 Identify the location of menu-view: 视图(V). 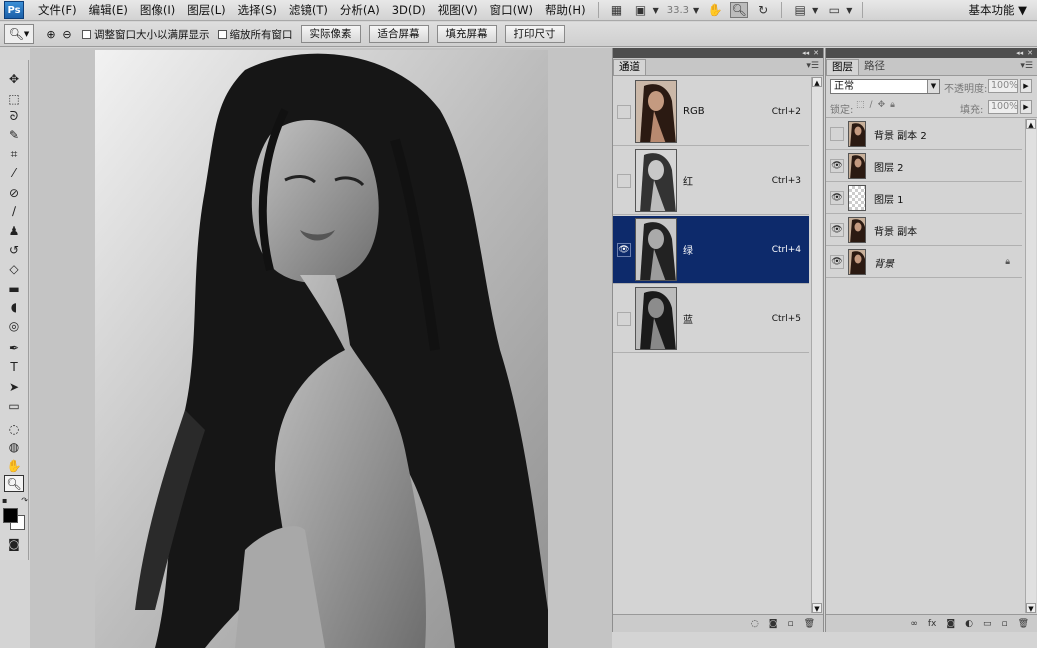
(458, 10).